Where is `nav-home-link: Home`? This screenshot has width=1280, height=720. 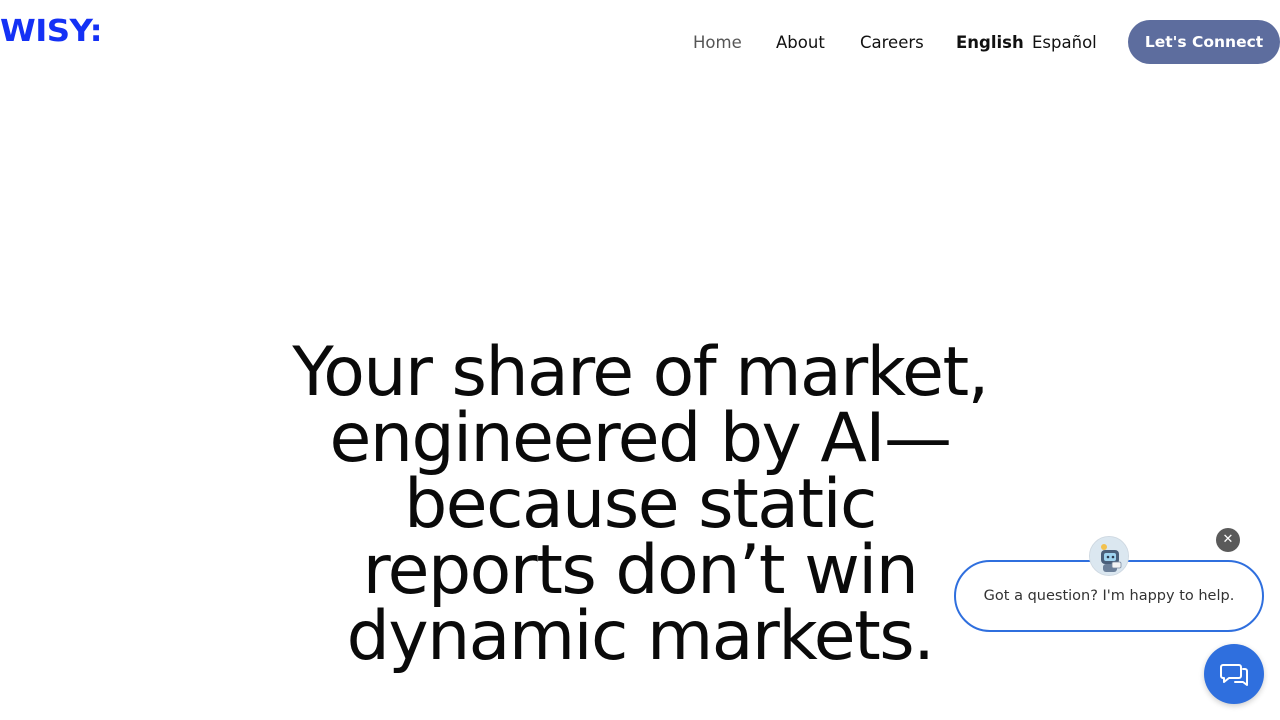
nav-home-link: Home is located at coordinates (717, 43).